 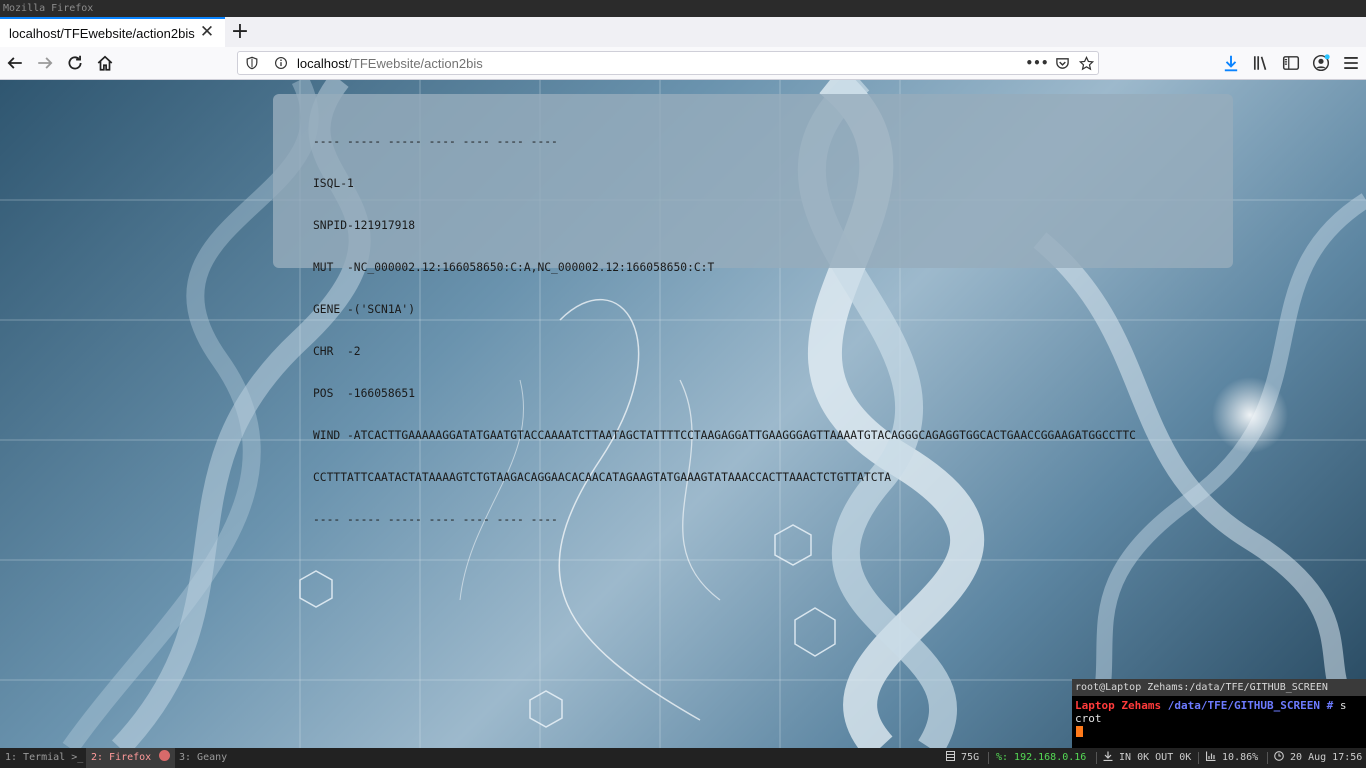 I want to click on pocket-icon, so click(x=1062, y=63).